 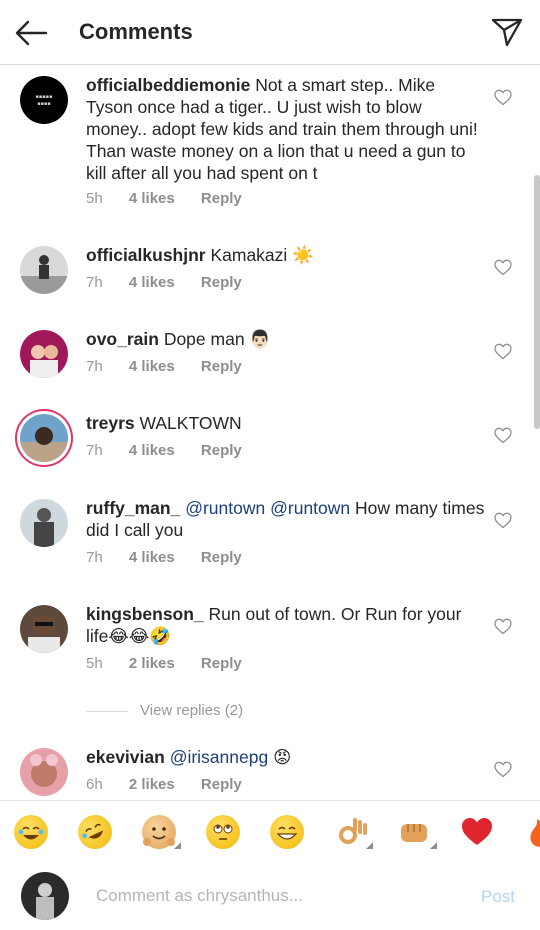 I want to click on comment-username: ekevivian, so click(x=125, y=757).